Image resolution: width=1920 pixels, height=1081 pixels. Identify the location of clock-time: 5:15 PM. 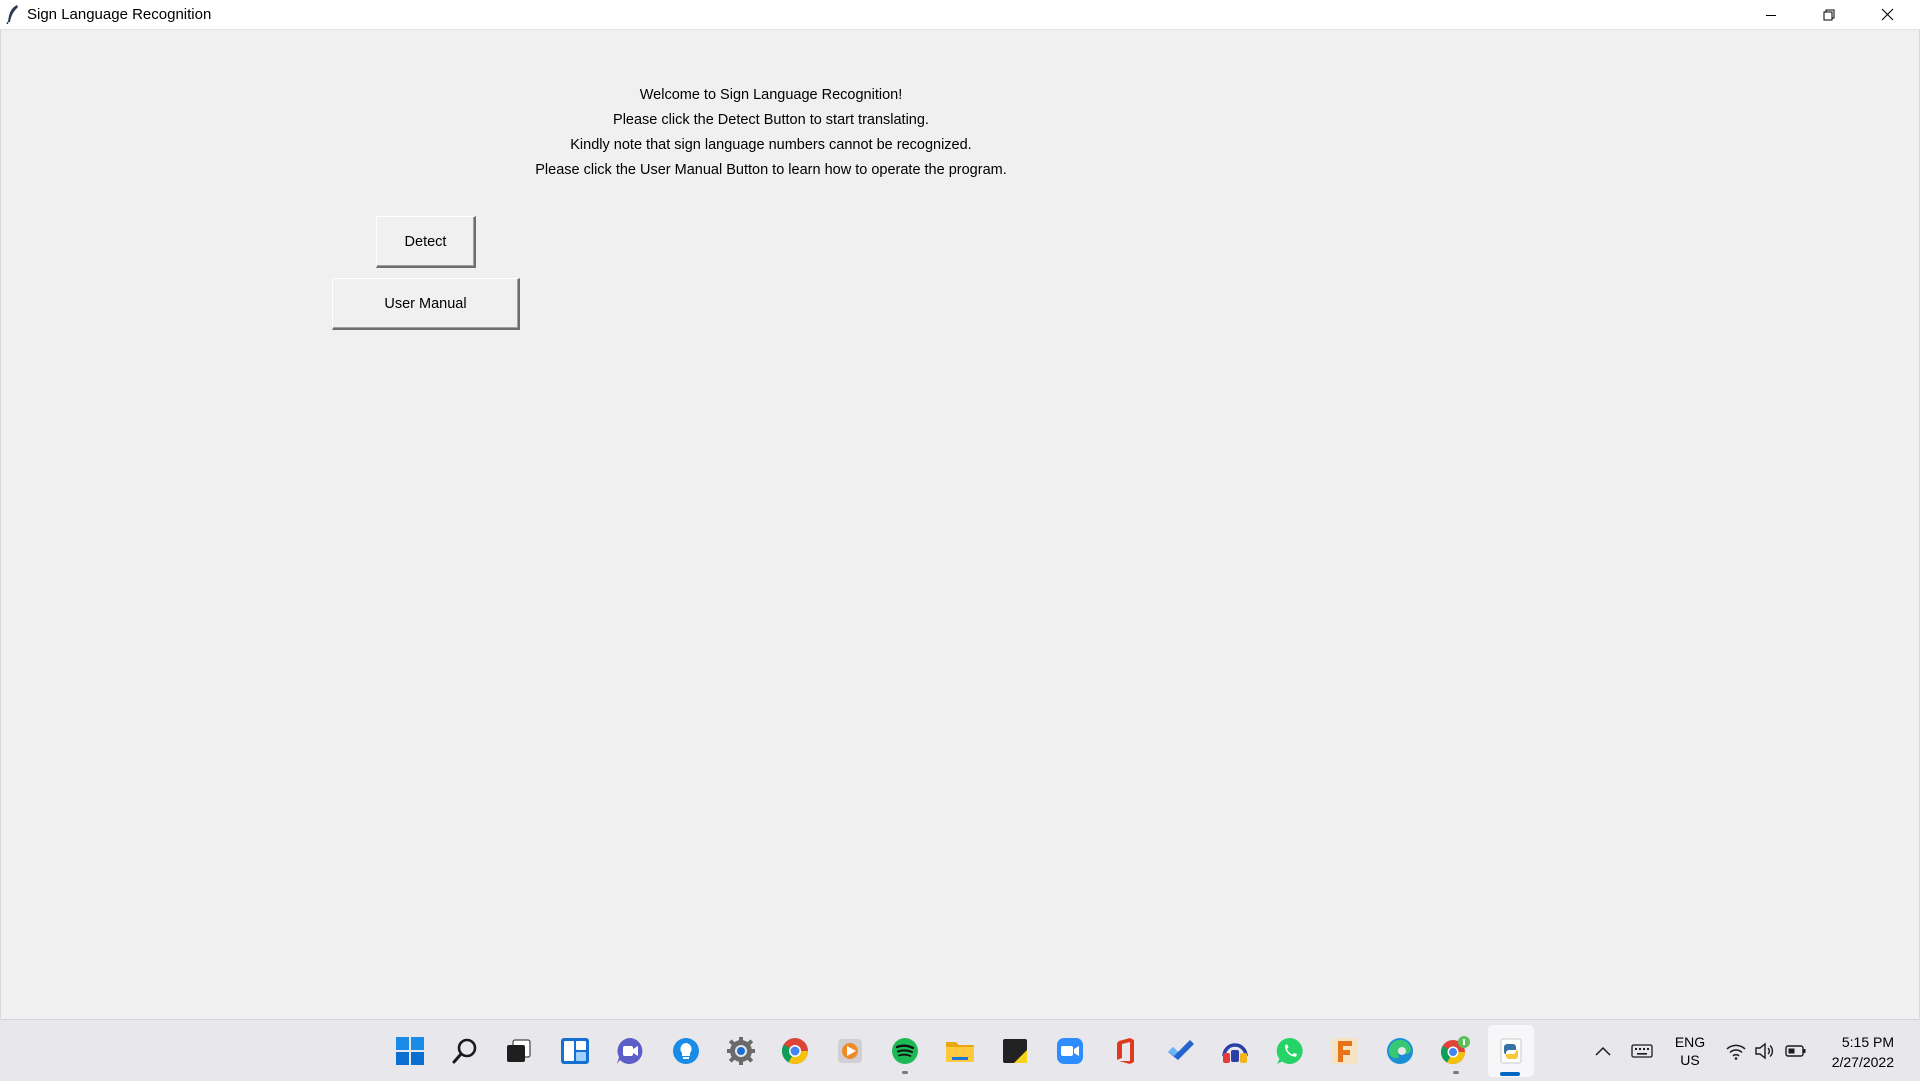
(1867, 1042).